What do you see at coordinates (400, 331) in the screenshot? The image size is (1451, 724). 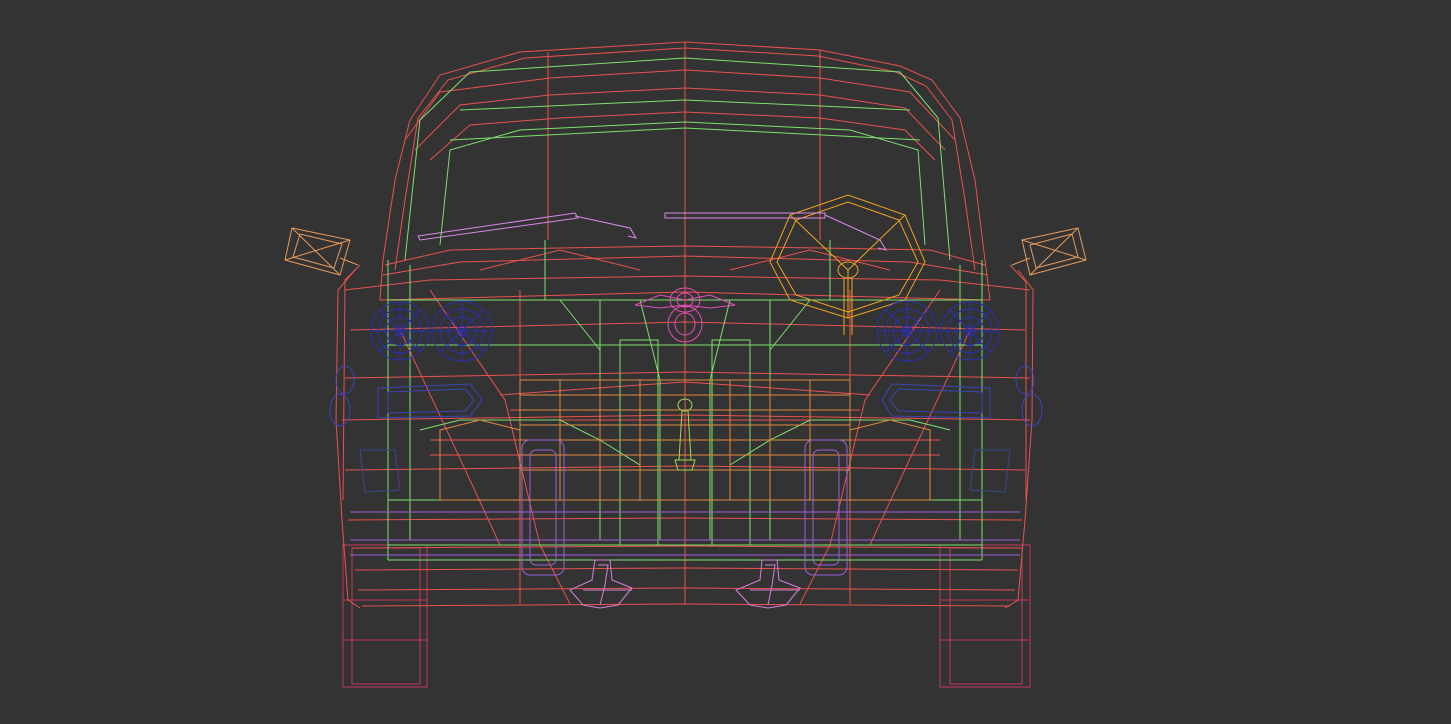 I see `left-outer-headlight` at bounding box center [400, 331].